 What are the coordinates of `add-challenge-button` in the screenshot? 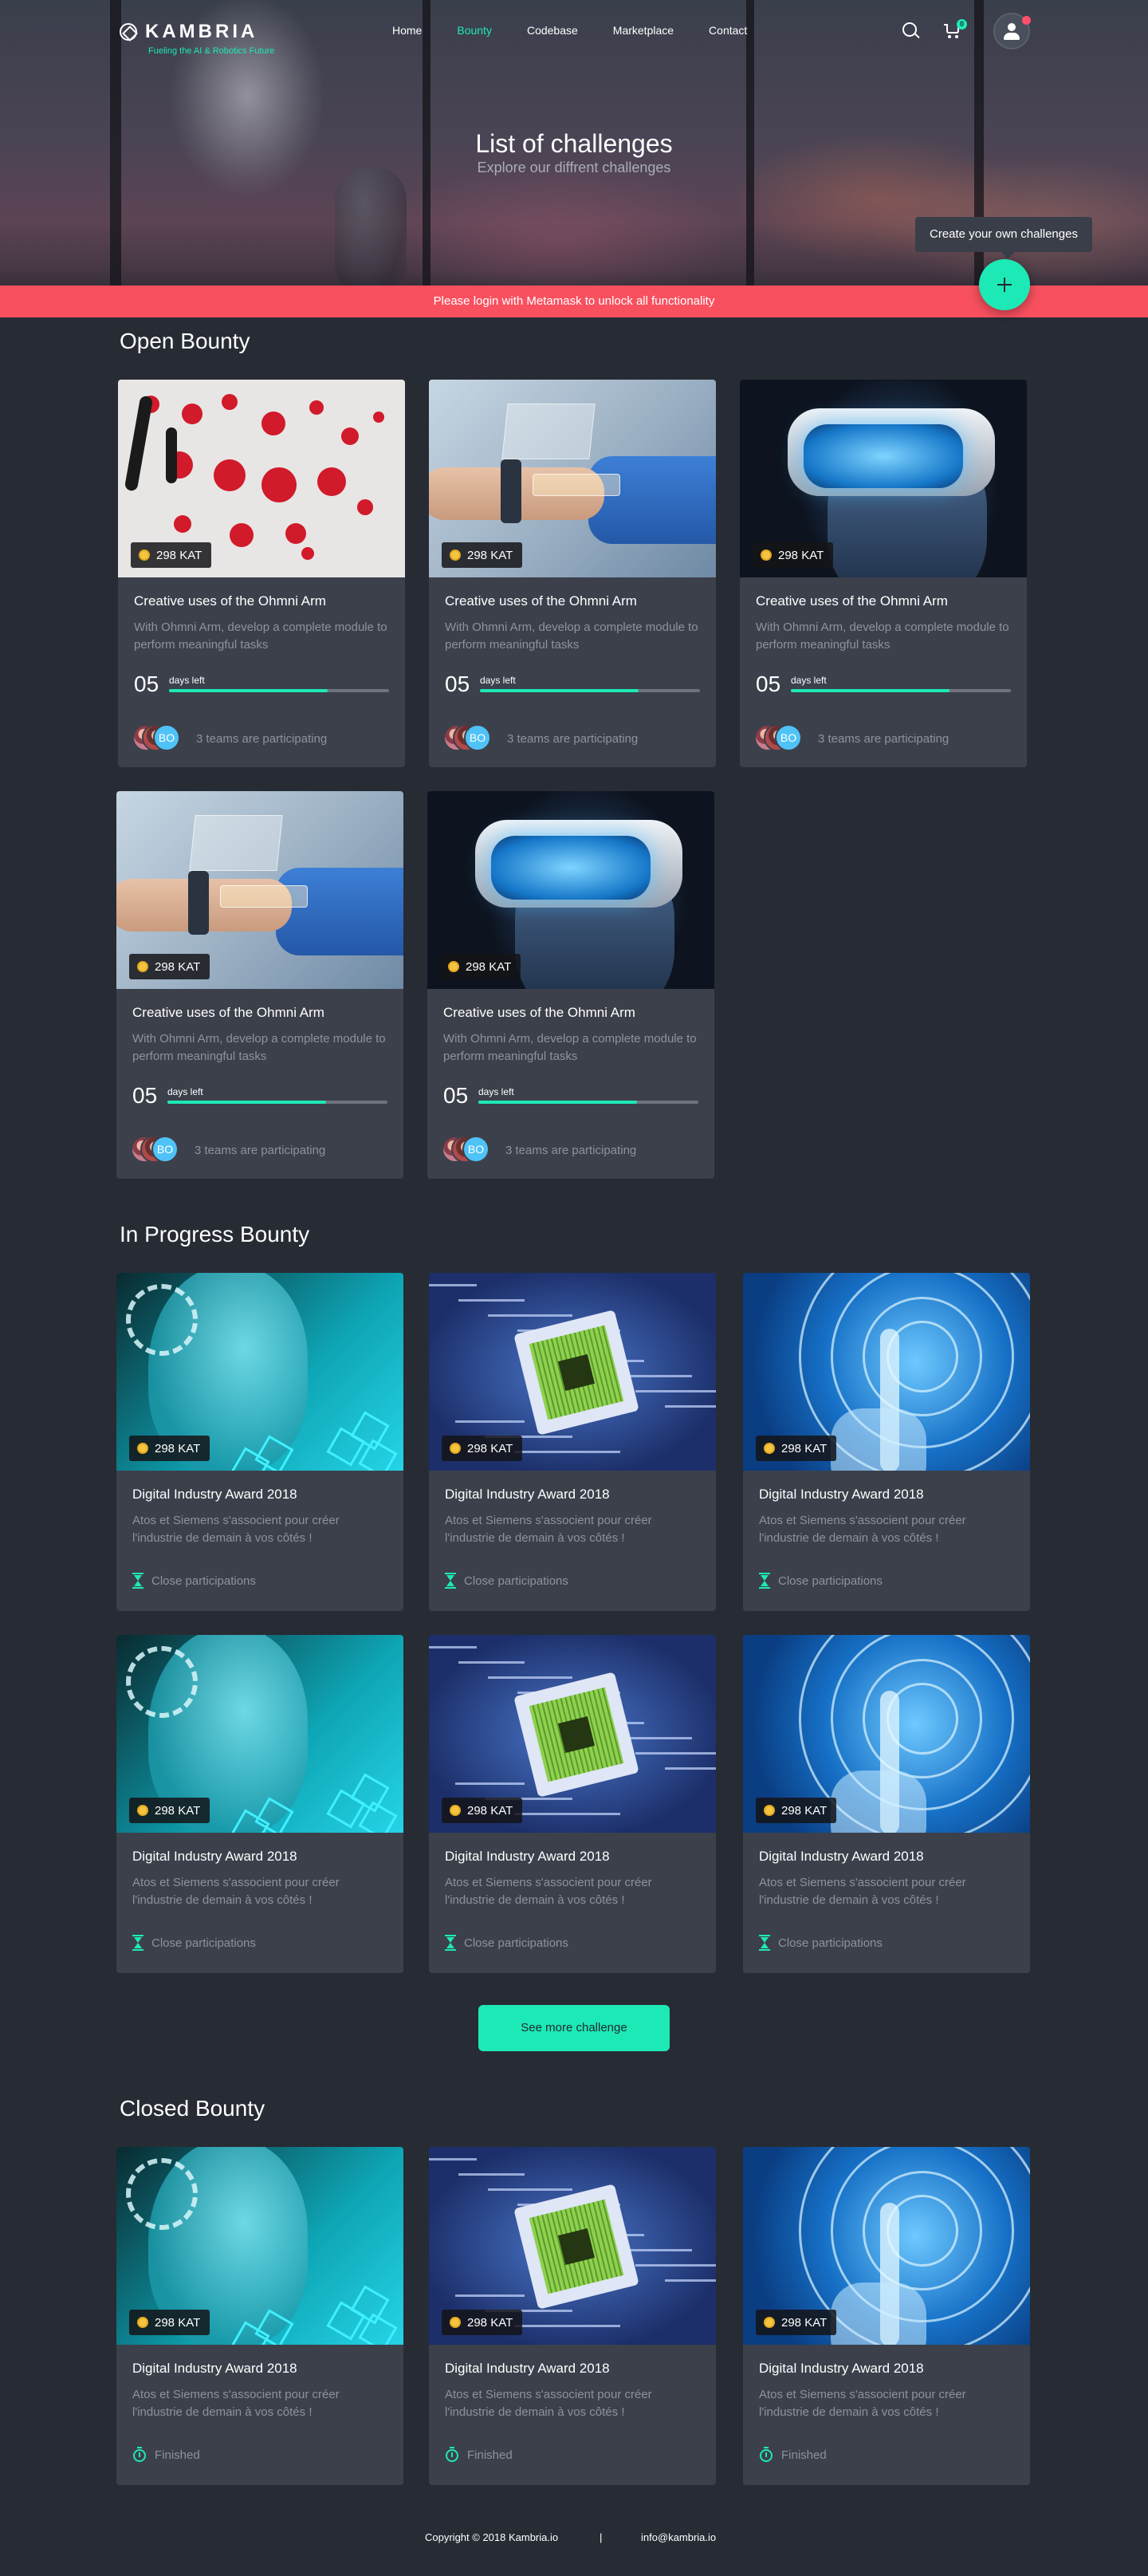 It's located at (1005, 284).